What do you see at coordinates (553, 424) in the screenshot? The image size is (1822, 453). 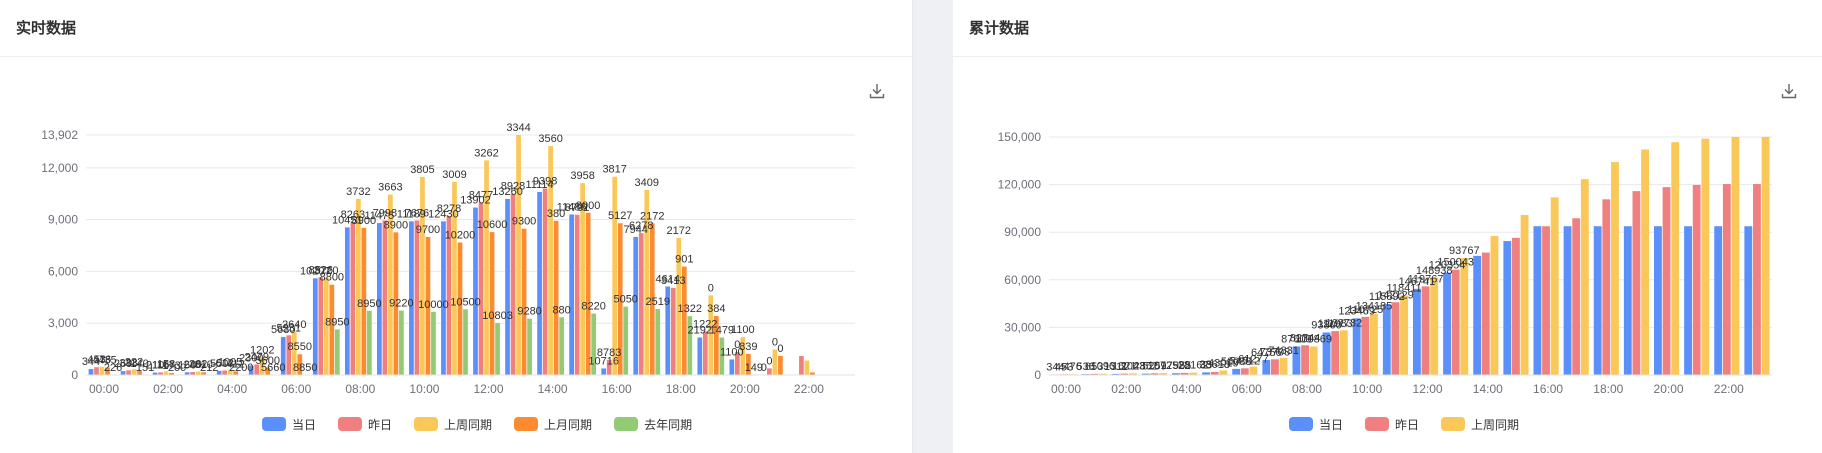 I see `legend-item: 上月同期` at bounding box center [553, 424].